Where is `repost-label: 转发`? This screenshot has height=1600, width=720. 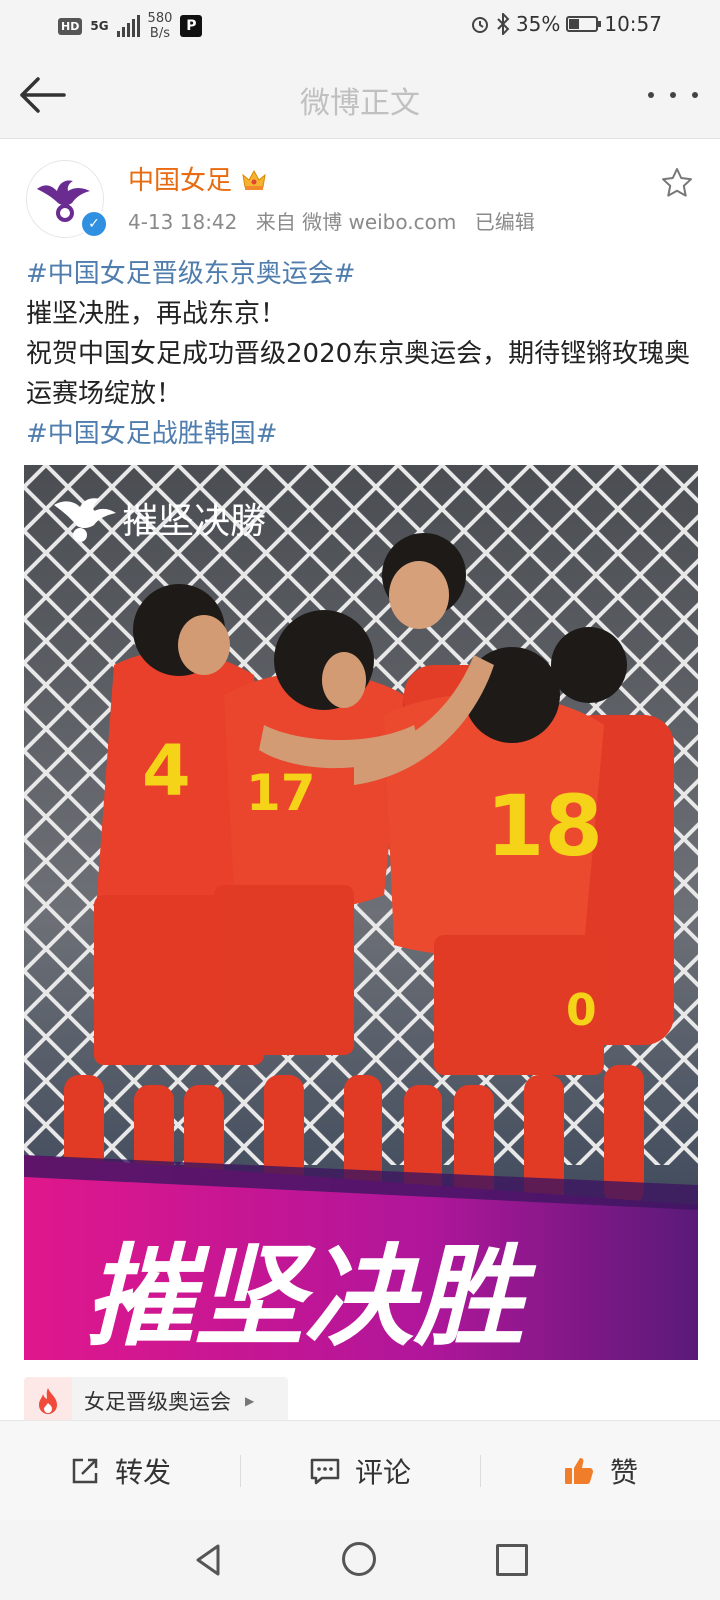
repost-label: 转发 is located at coordinates (142, 1472).